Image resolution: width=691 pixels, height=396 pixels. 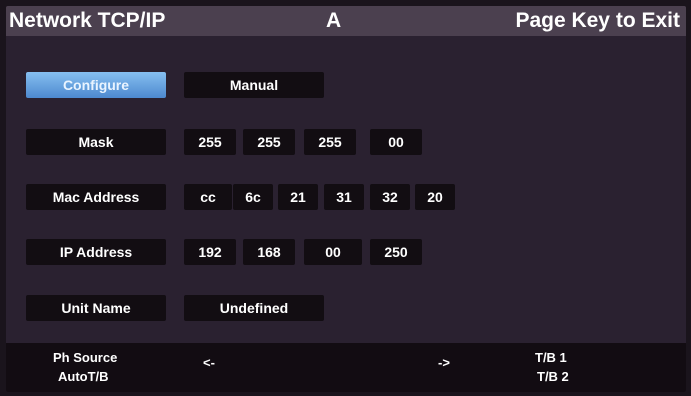 What do you see at coordinates (87, 20) in the screenshot?
I see `page-title: Network TCP/IP` at bounding box center [87, 20].